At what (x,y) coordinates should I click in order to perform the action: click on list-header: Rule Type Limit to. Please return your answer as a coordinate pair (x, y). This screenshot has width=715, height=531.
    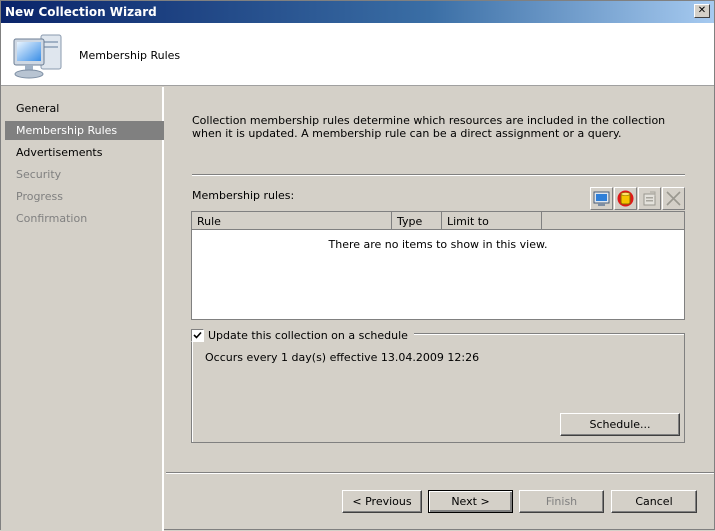
    Looking at the image, I should click on (438, 221).